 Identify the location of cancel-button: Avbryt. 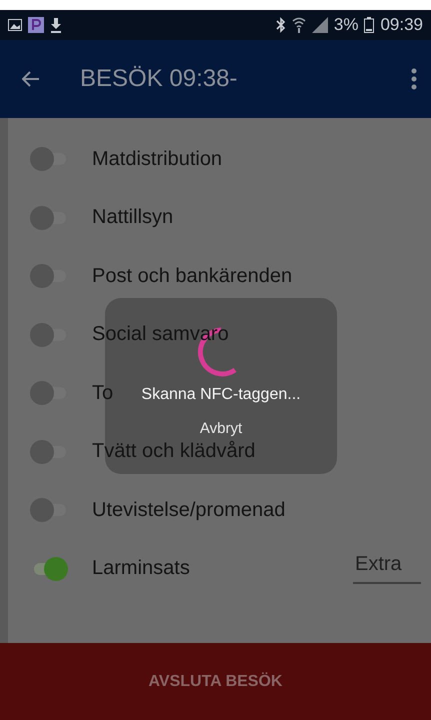
(221, 428).